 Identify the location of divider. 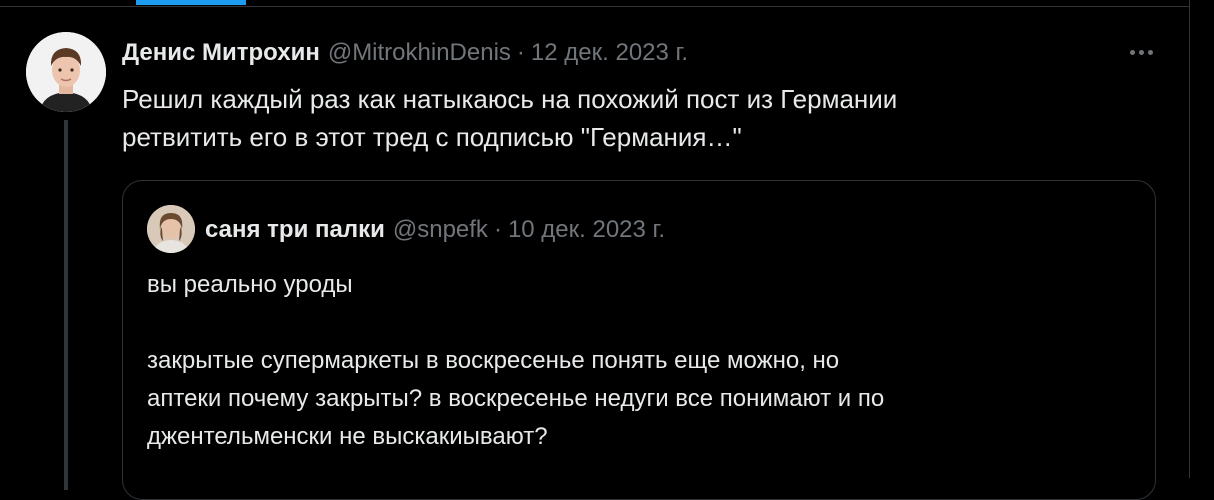
(595, 6).